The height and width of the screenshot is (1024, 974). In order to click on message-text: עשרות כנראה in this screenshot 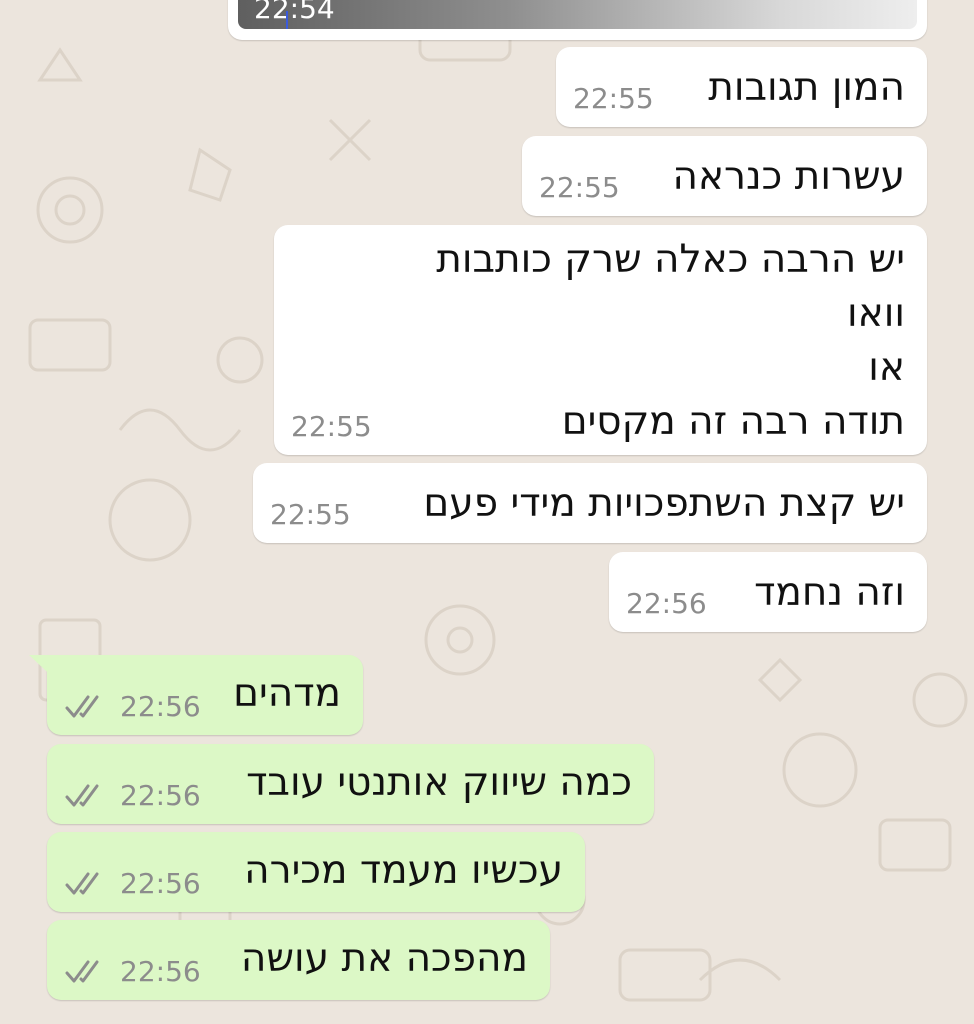, I will do `click(788, 176)`.